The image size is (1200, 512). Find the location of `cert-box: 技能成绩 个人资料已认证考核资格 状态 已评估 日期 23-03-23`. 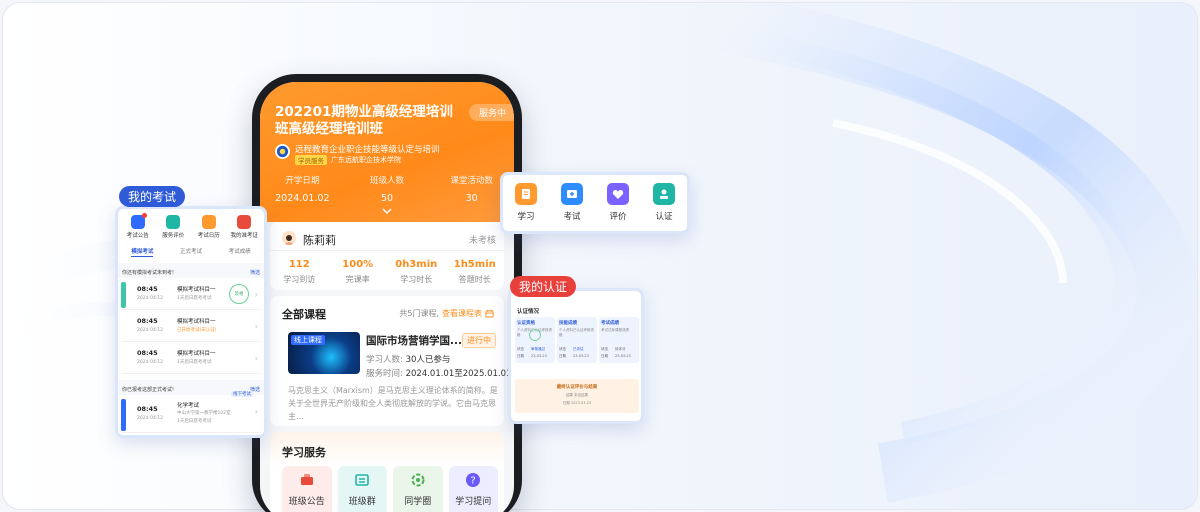

cert-box: 技能成绩 个人资料已认证考核资格 状态 已评估 日期 23-03-23 is located at coordinates (577, 340).